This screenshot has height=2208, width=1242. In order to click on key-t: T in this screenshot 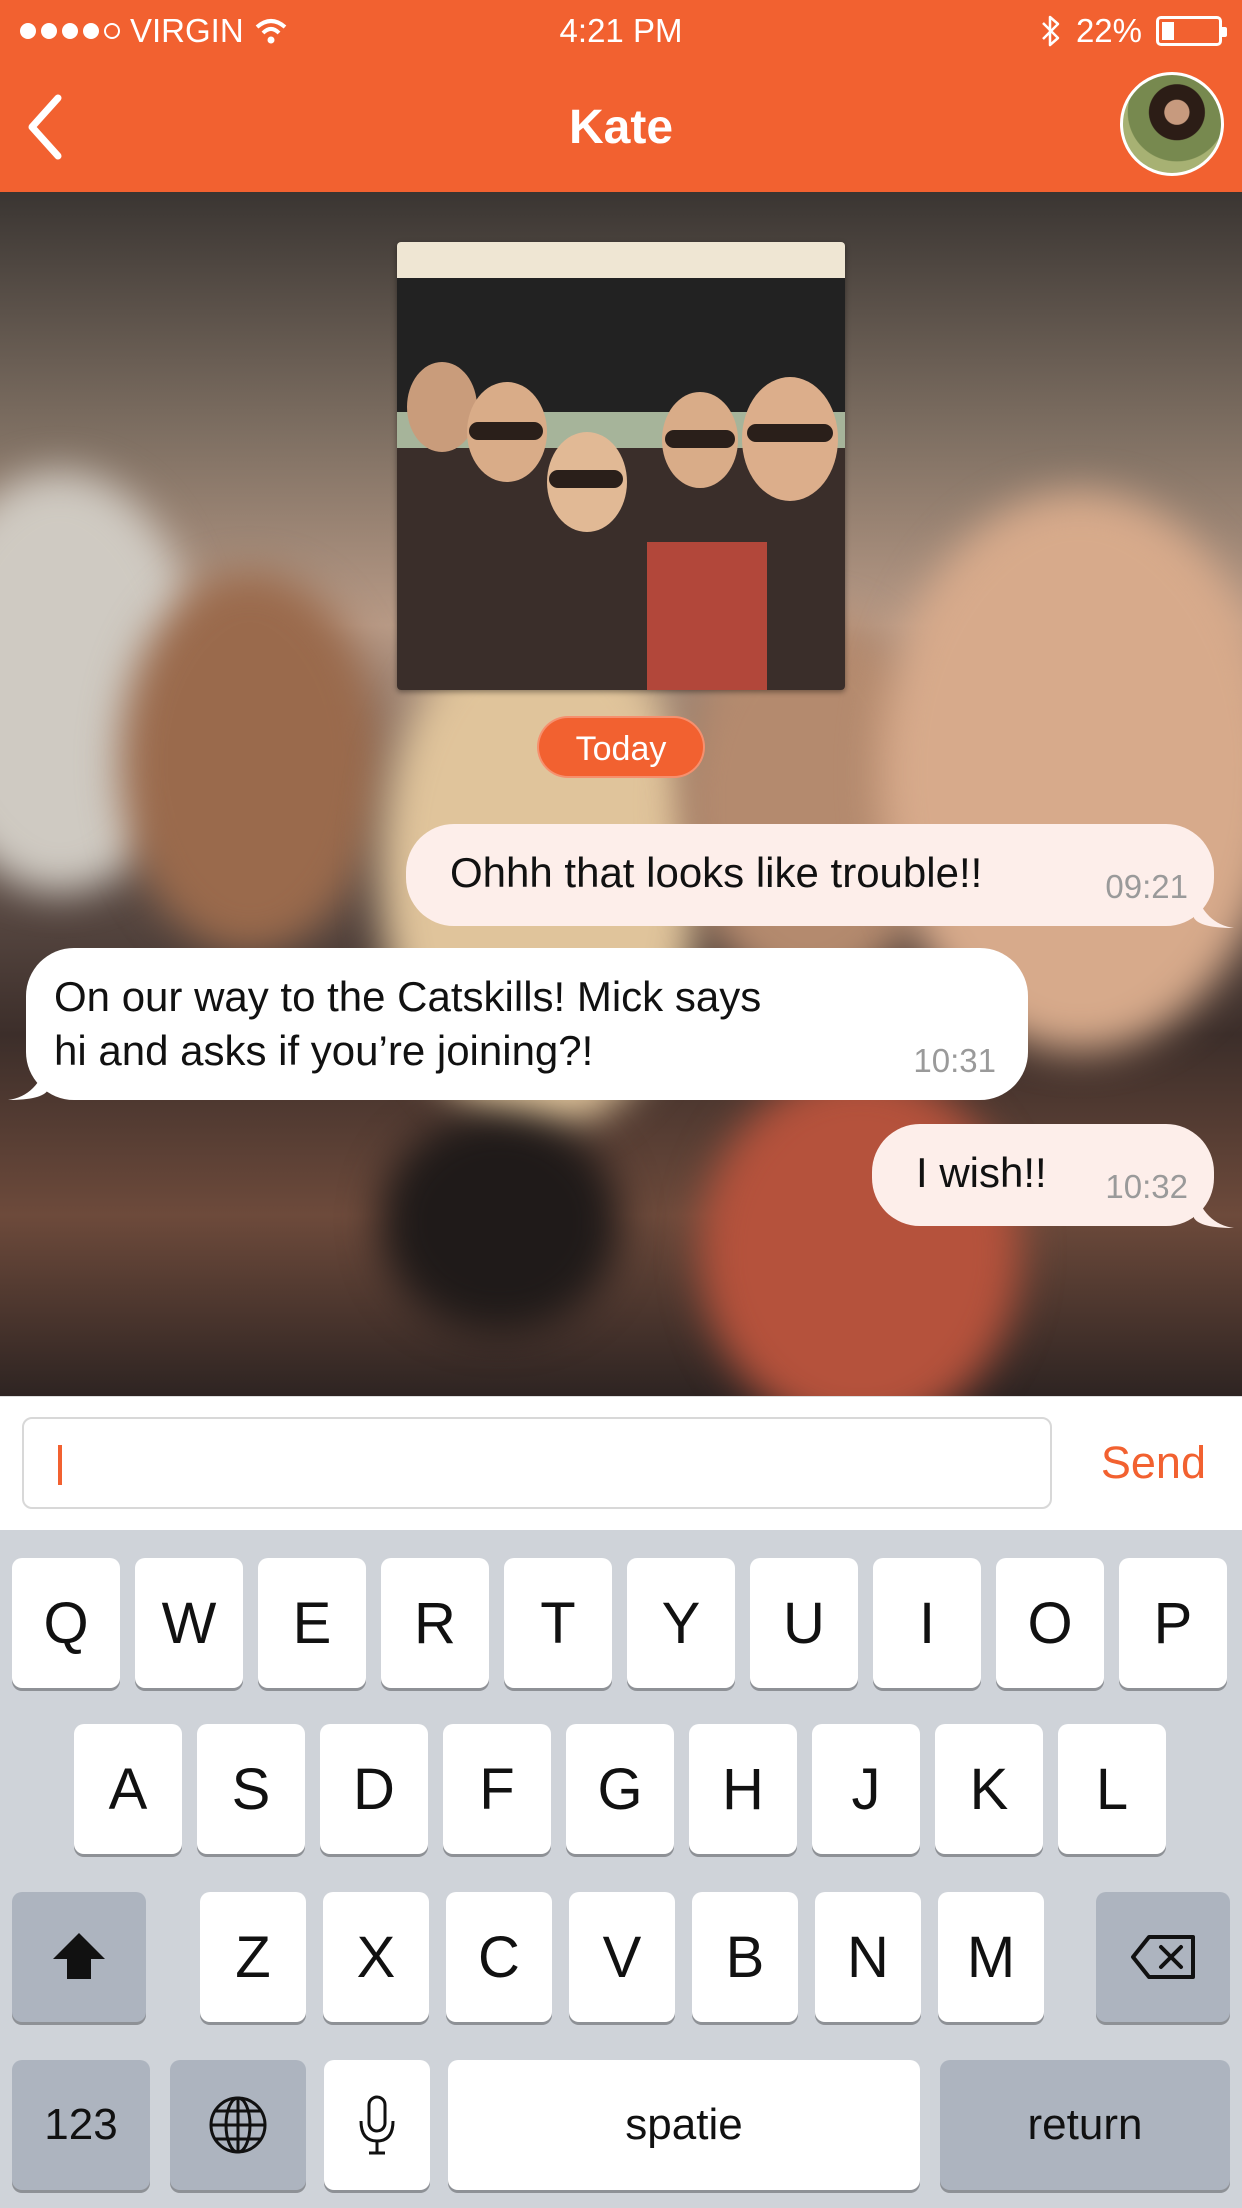, I will do `click(558, 1623)`.